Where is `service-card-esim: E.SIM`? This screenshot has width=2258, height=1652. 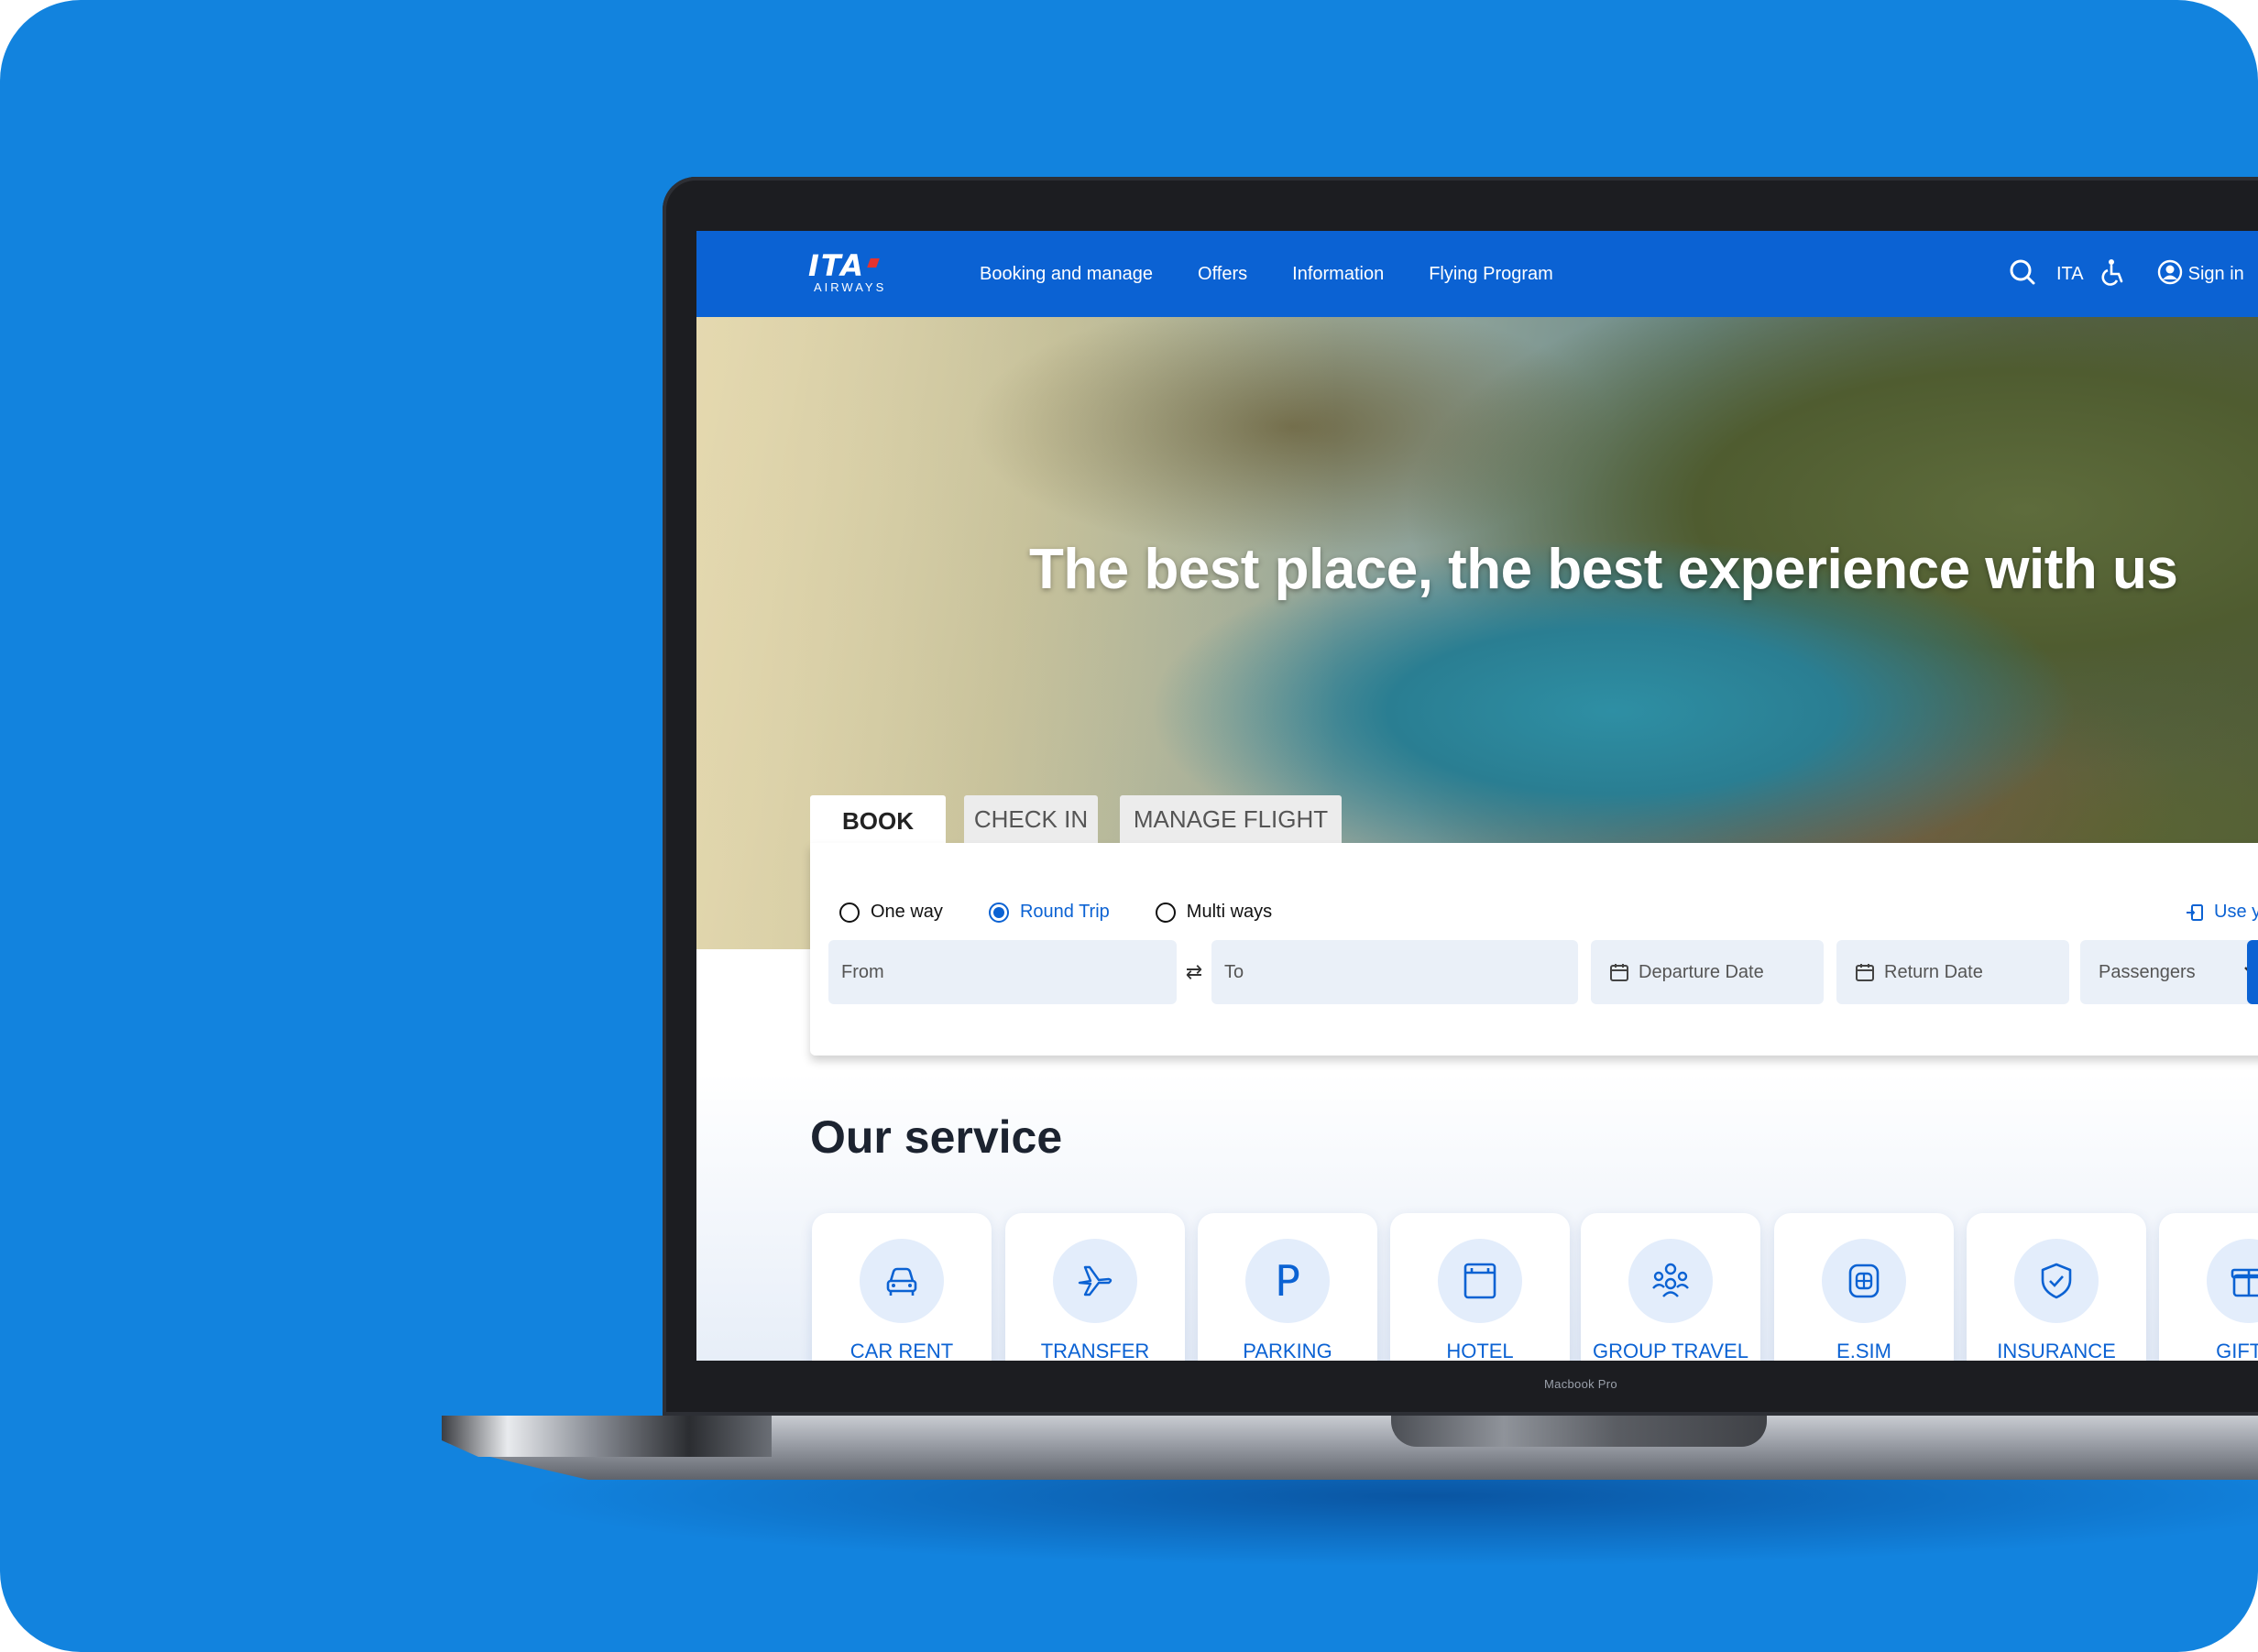
service-card-esim: E.SIM is located at coordinates (1864, 1287).